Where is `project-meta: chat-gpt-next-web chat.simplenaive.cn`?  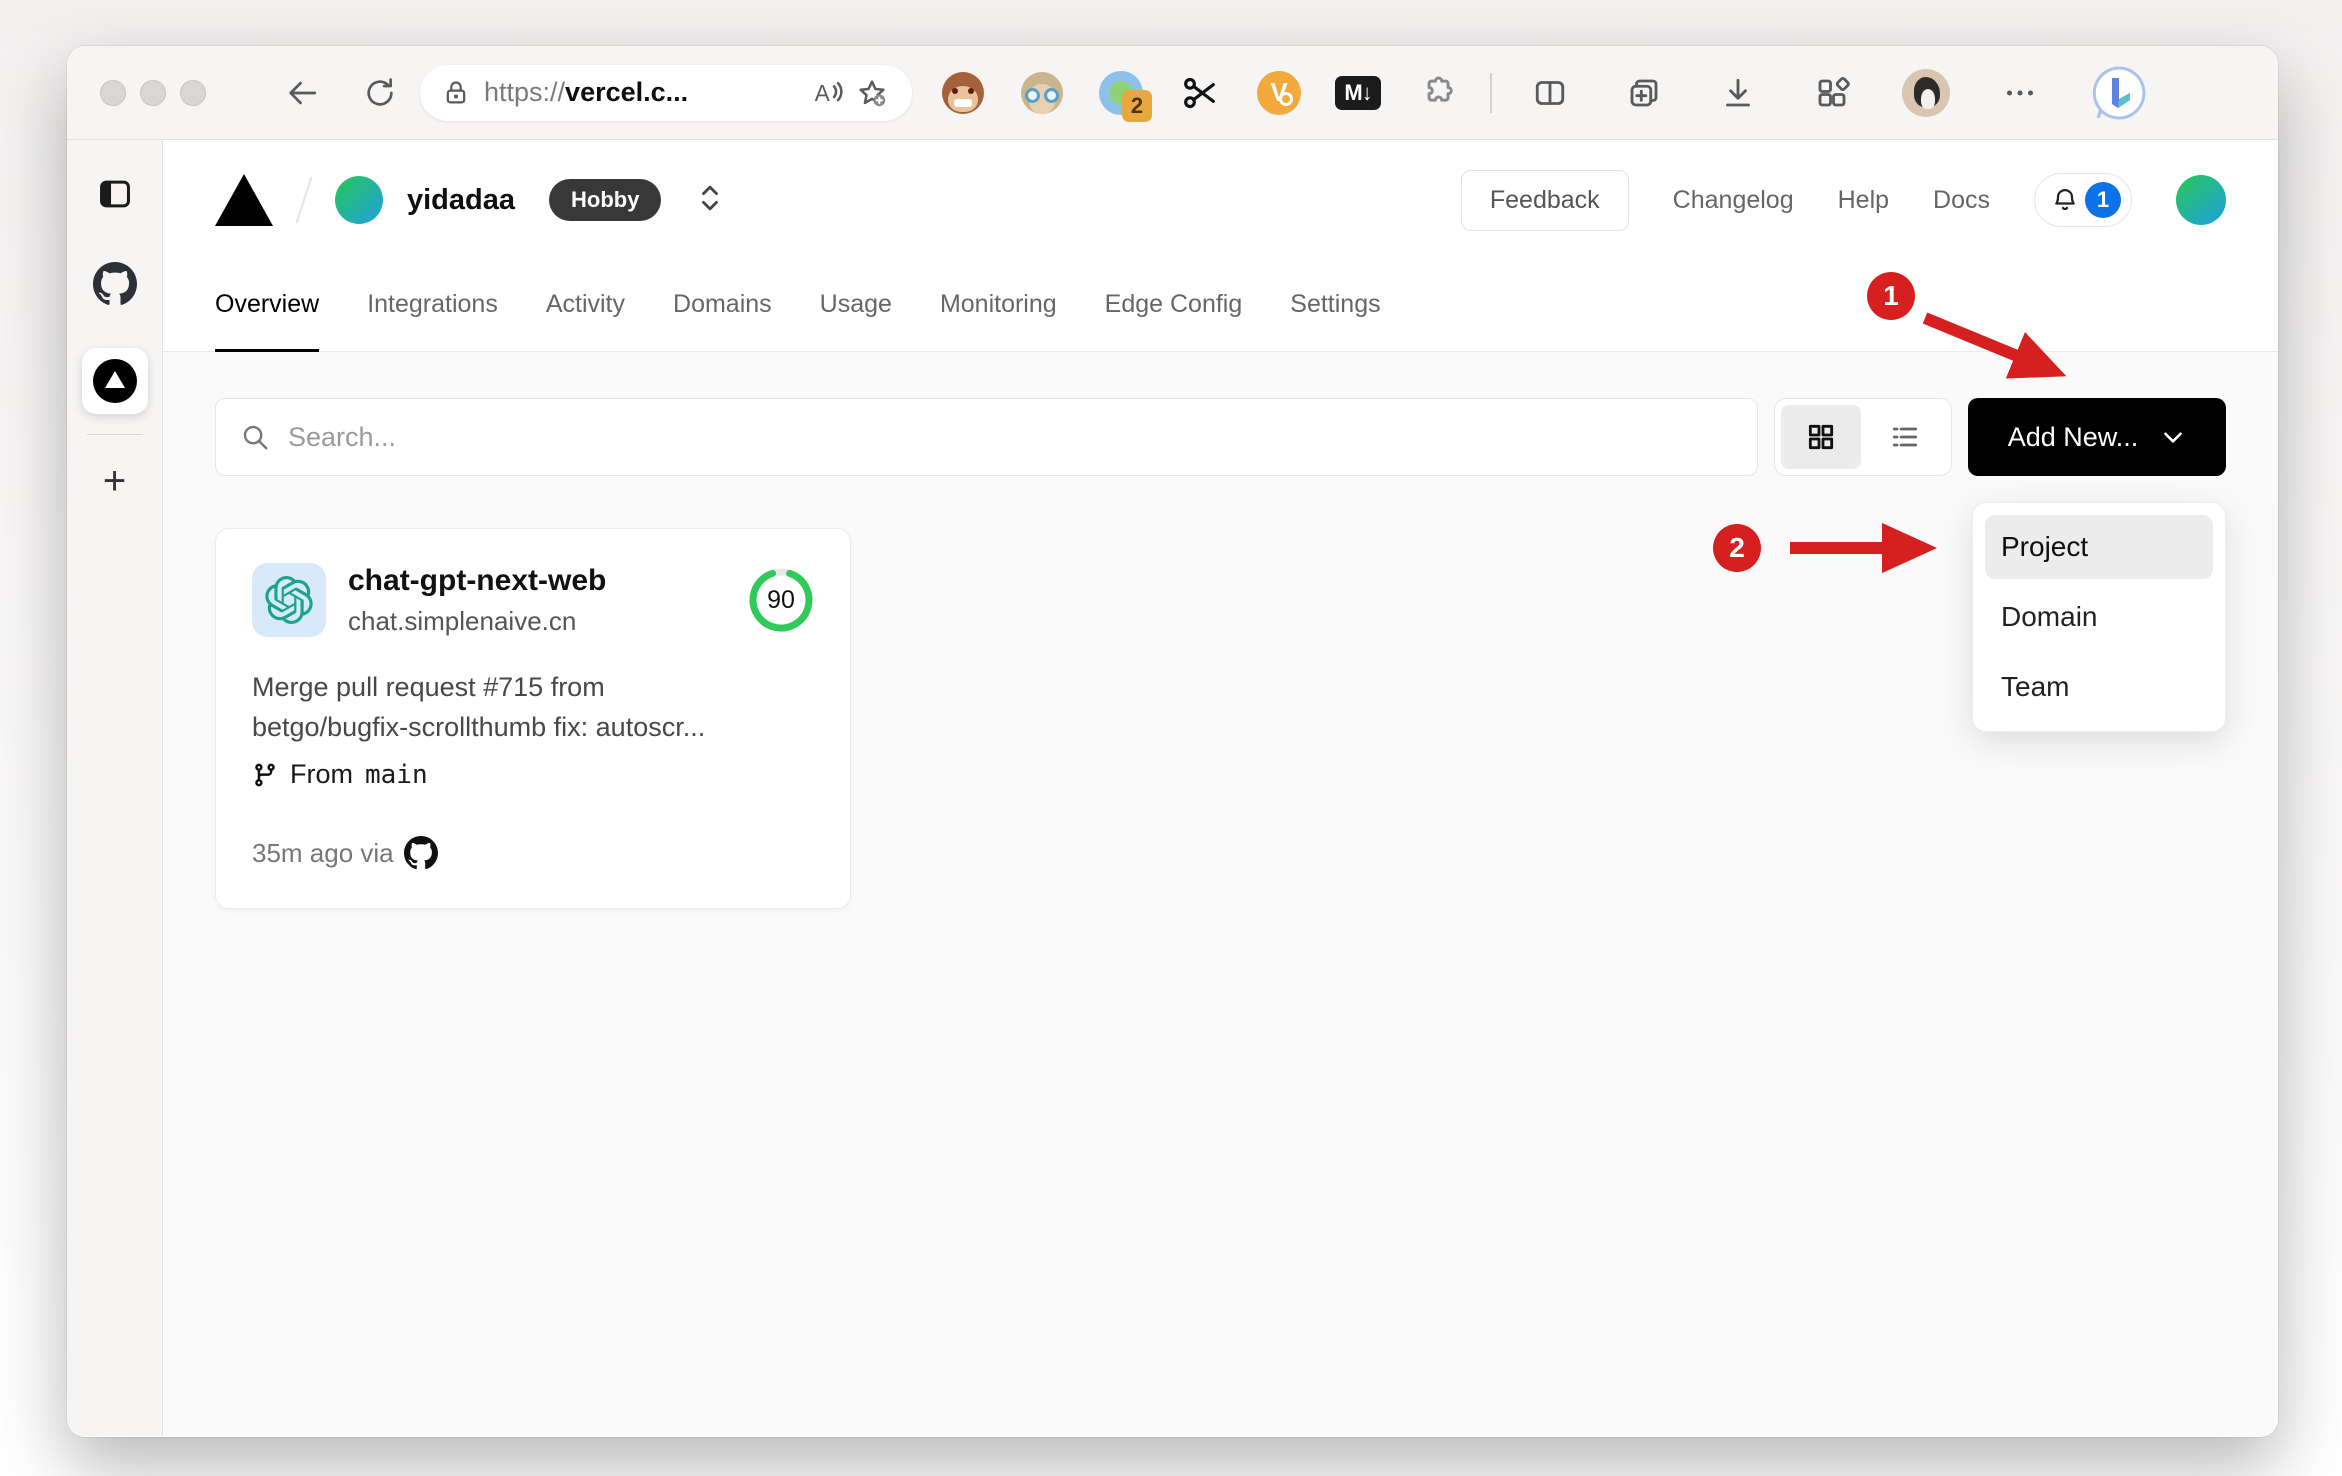 project-meta: chat-gpt-next-web chat.simplenaive.cn is located at coordinates (477, 600).